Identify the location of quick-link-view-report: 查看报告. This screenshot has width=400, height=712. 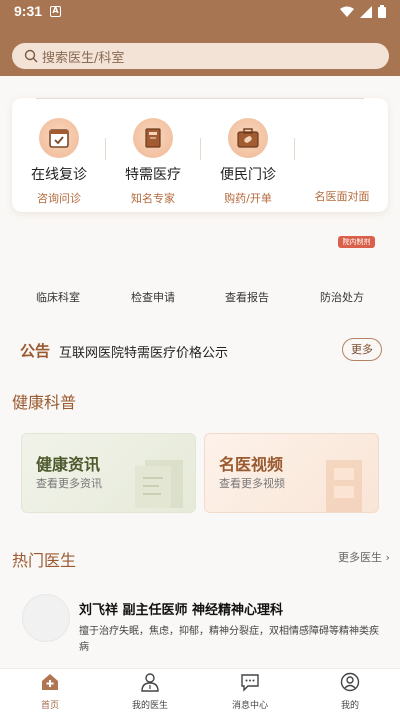
(247, 297).